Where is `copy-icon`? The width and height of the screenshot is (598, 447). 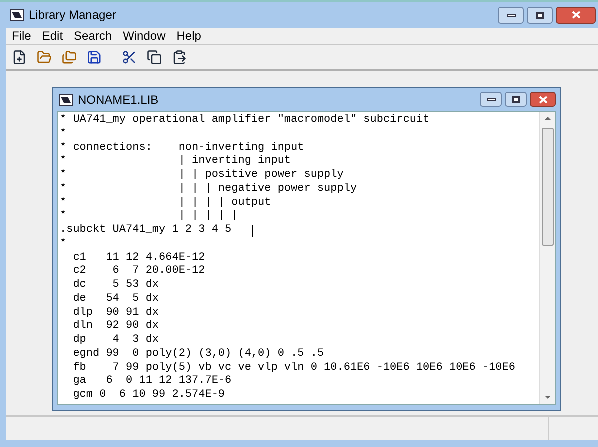
copy-icon is located at coordinates (154, 57).